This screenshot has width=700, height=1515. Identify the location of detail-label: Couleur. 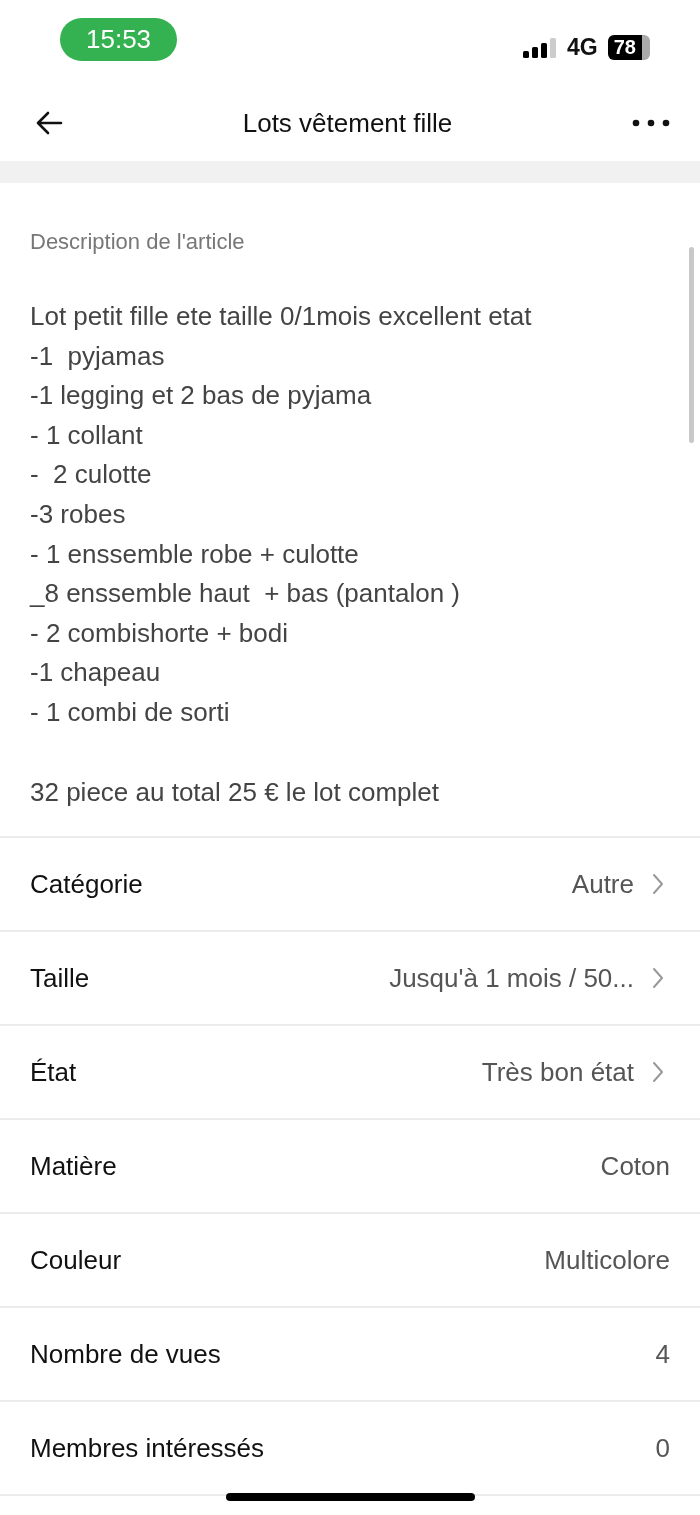
(76, 1260).